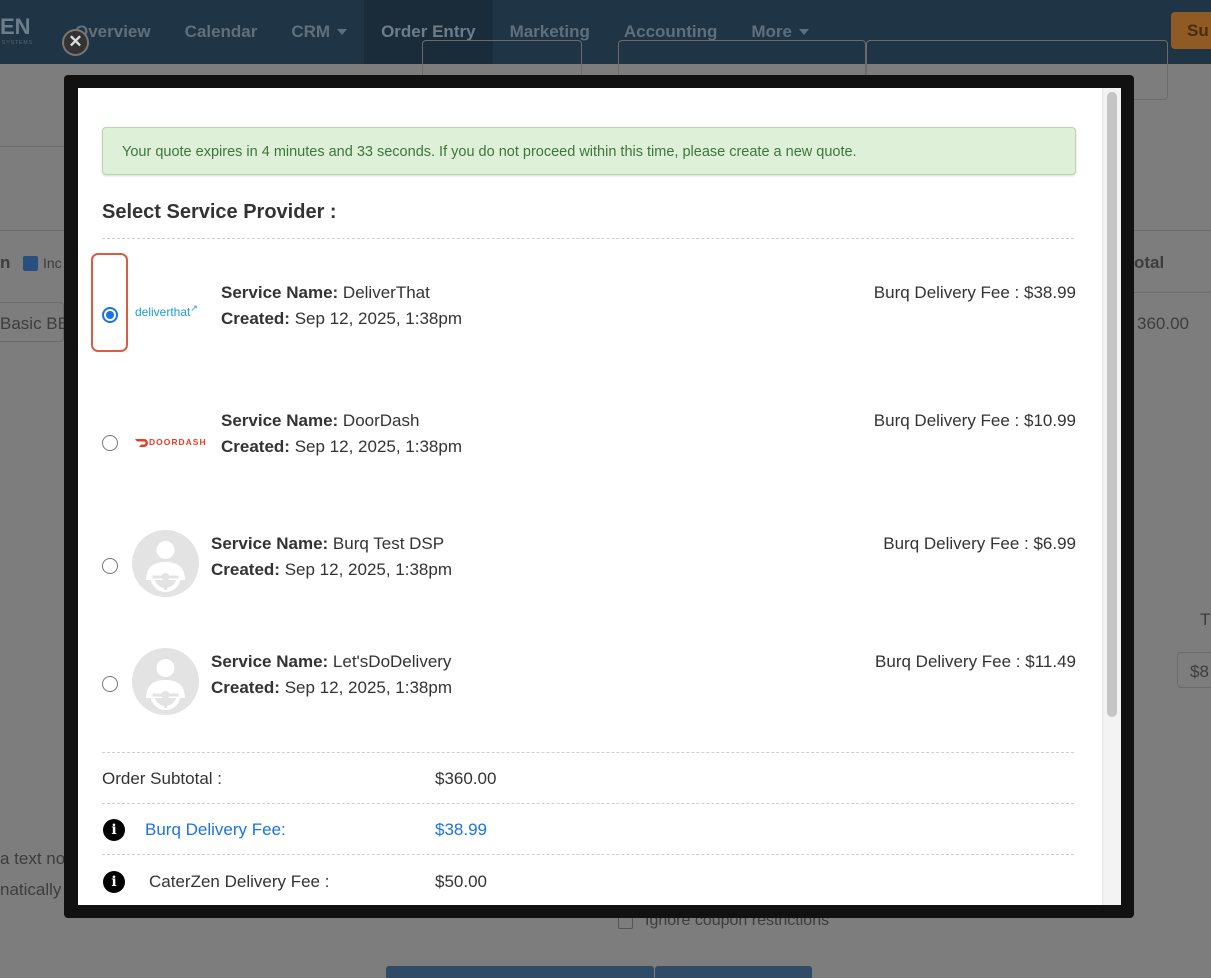 The width and height of the screenshot is (1211, 978). I want to click on provider-radio-doordash, so click(110, 443).